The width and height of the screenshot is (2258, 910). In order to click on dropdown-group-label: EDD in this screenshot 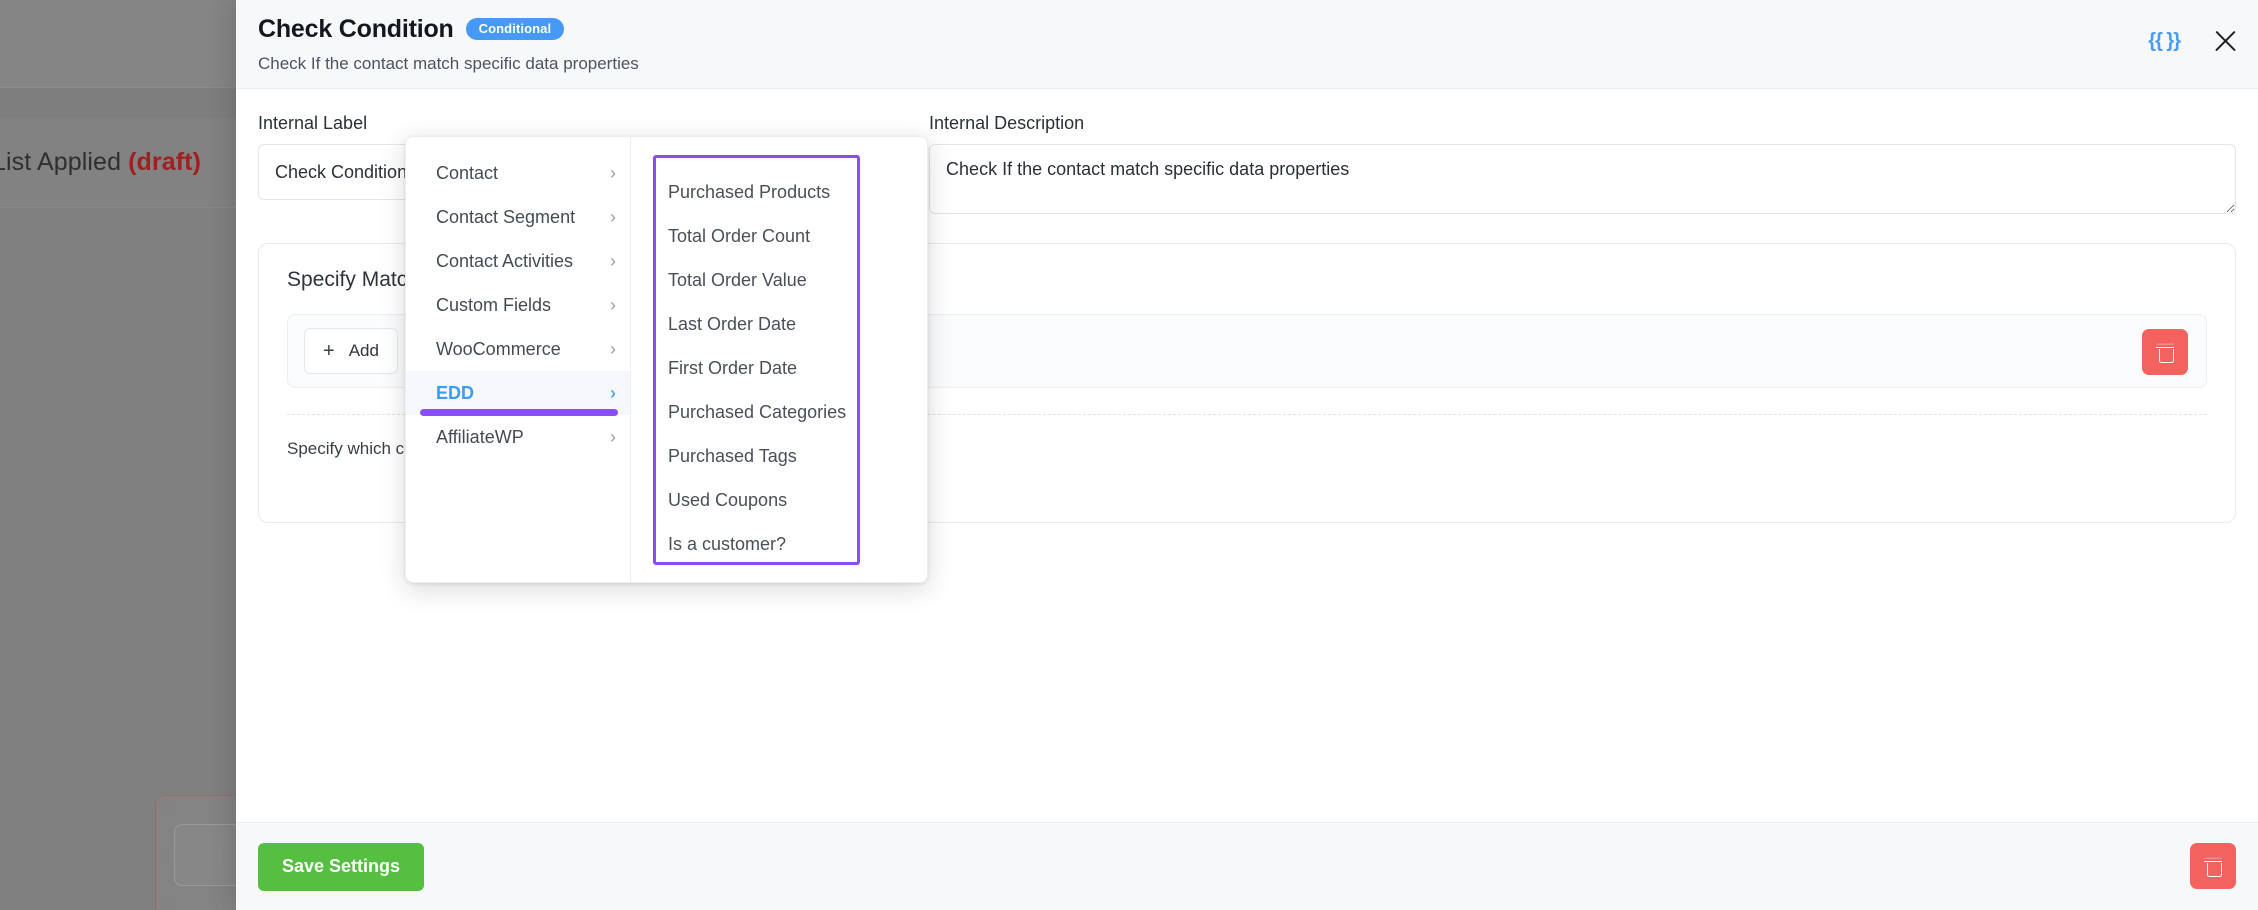, I will do `click(455, 392)`.